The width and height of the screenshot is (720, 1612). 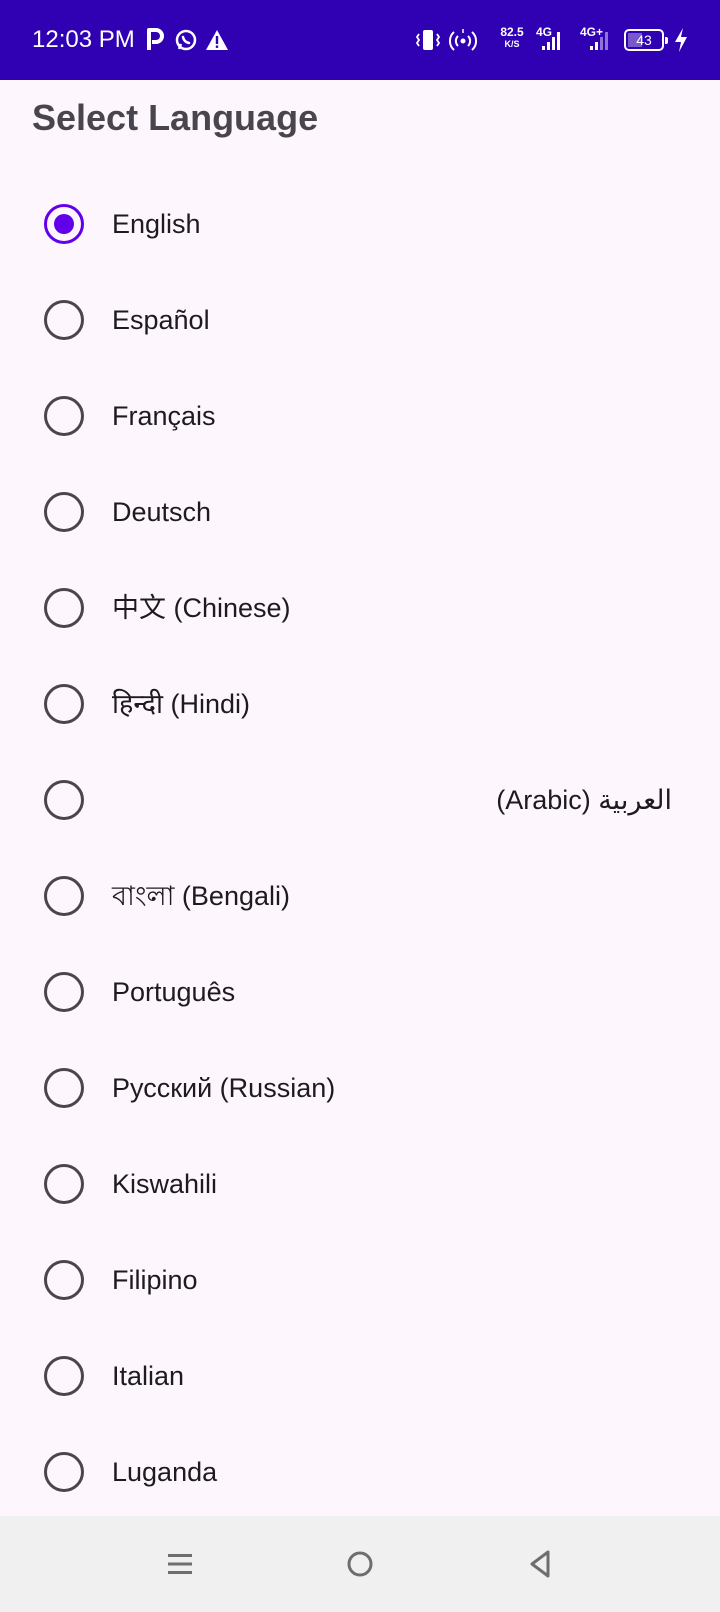 I want to click on warning-icon, so click(x=217, y=40).